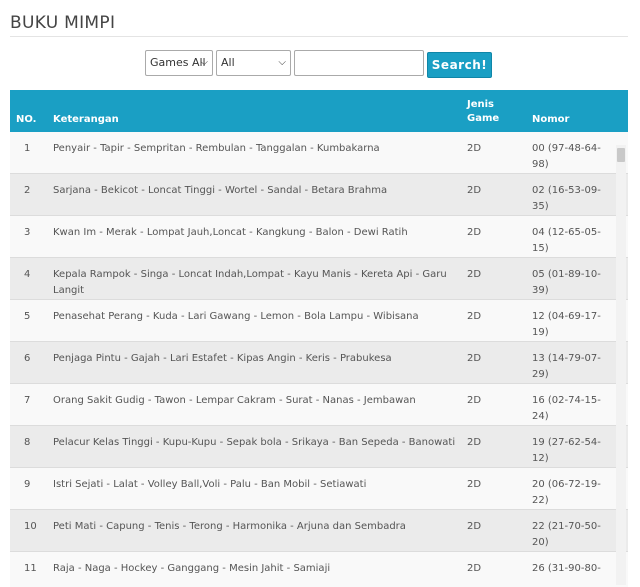 This screenshot has height=587, width=640. What do you see at coordinates (359, 63) in the screenshot?
I see `search-input` at bounding box center [359, 63].